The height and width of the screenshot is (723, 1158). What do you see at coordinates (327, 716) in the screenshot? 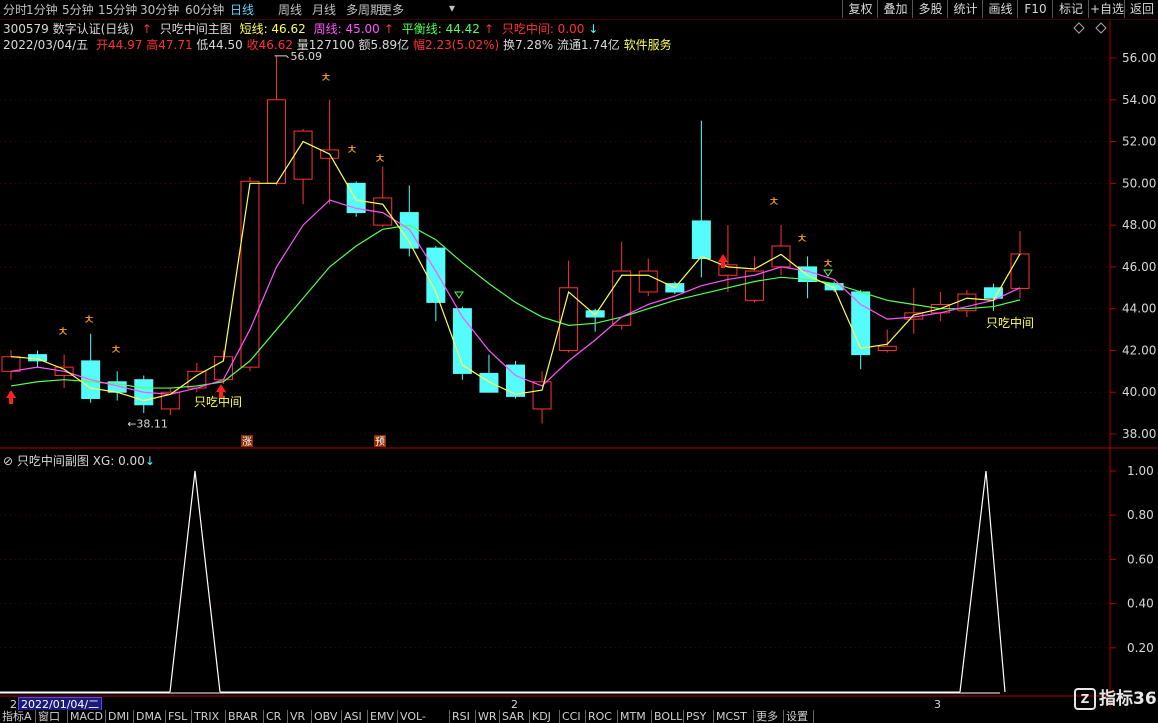
I see `indicator-tab-10: OBV` at bounding box center [327, 716].